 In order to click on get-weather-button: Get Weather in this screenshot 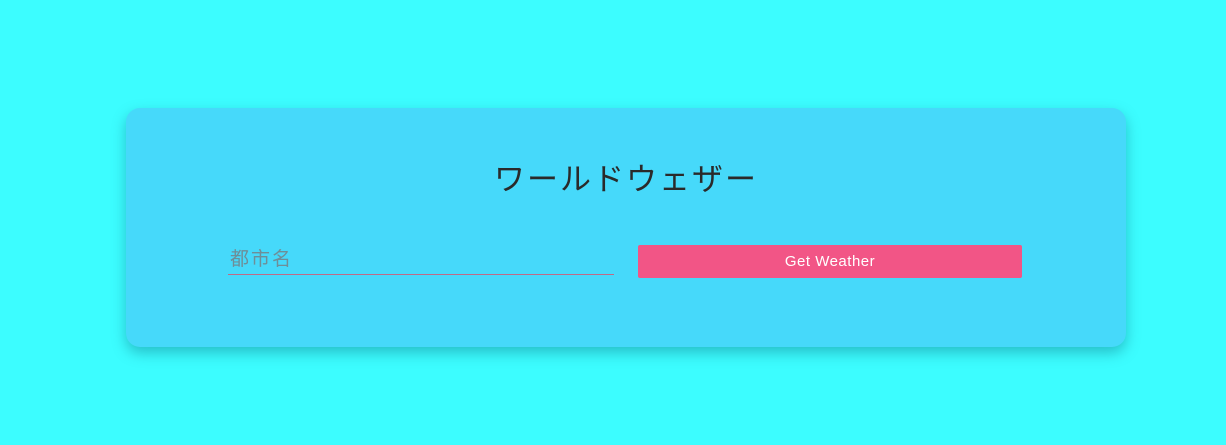, I will do `click(830, 261)`.